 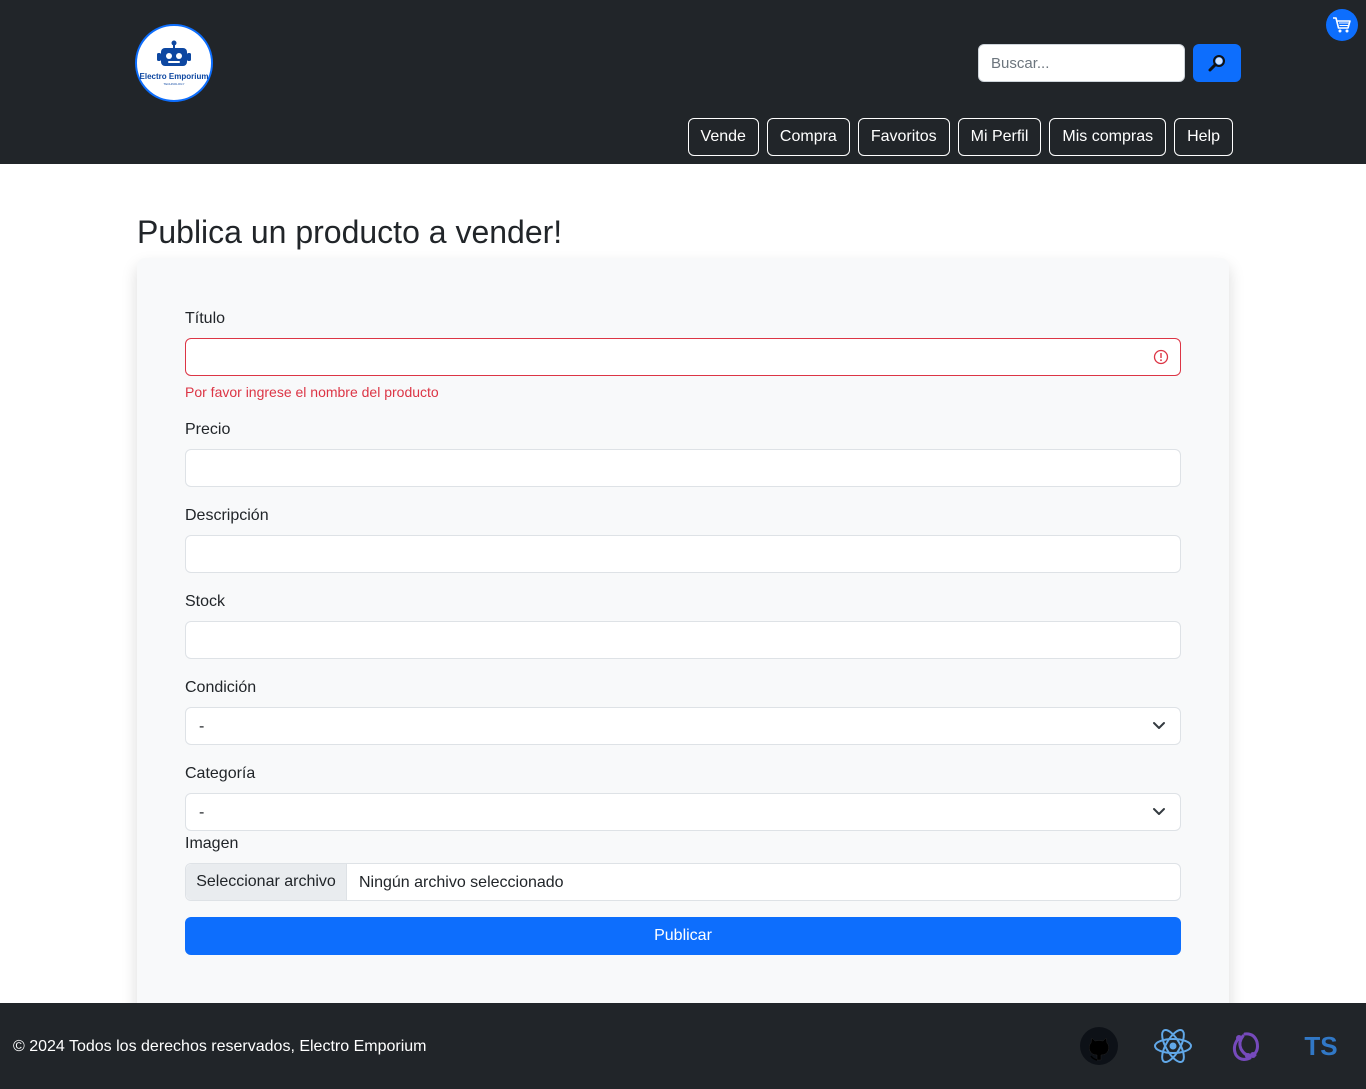 What do you see at coordinates (312, 392) in the screenshot?
I see `titulo-error-message: Por favor ingrese el nombre del producto` at bounding box center [312, 392].